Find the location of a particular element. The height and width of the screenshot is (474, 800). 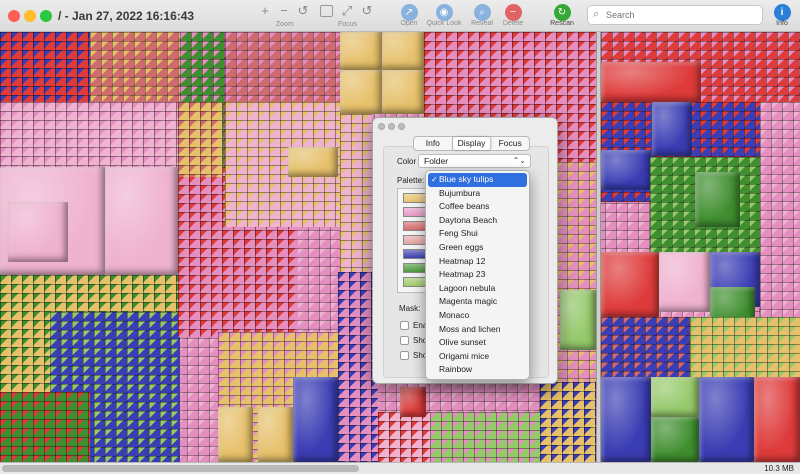

palette-menu-item: Monaco is located at coordinates (477, 316).